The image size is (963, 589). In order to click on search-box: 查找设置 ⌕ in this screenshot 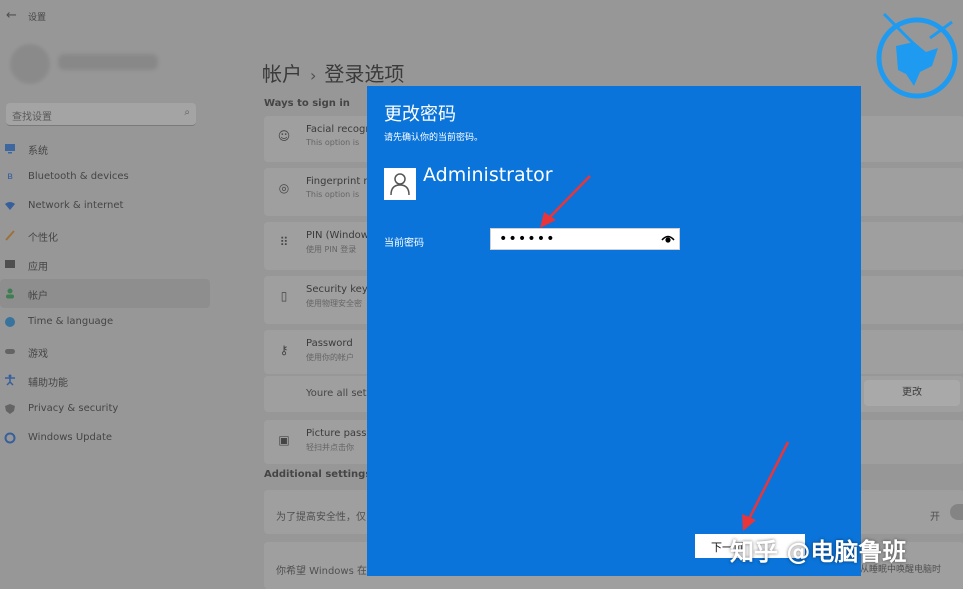, I will do `click(101, 114)`.